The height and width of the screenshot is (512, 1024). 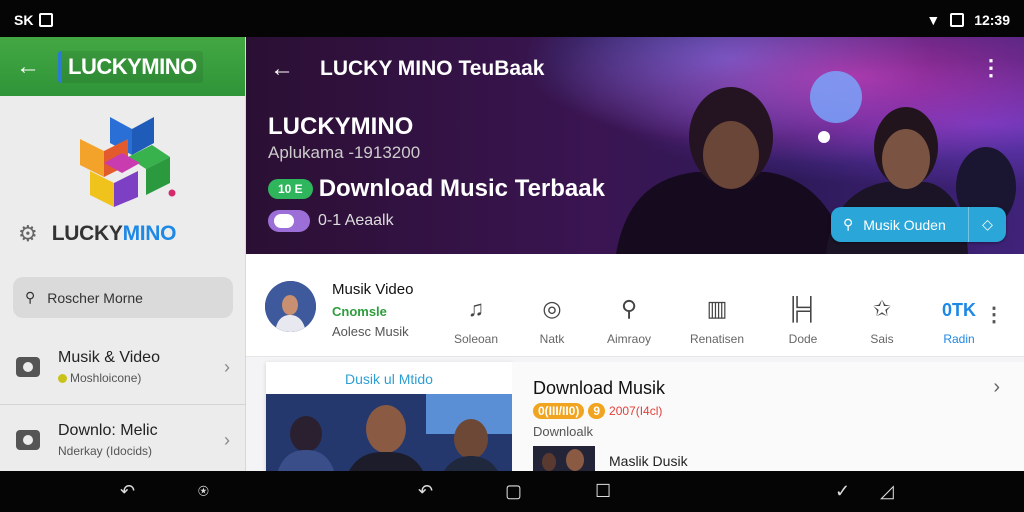 What do you see at coordinates (959, 339) in the screenshot?
I see `category-label: Radin` at bounding box center [959, 339].